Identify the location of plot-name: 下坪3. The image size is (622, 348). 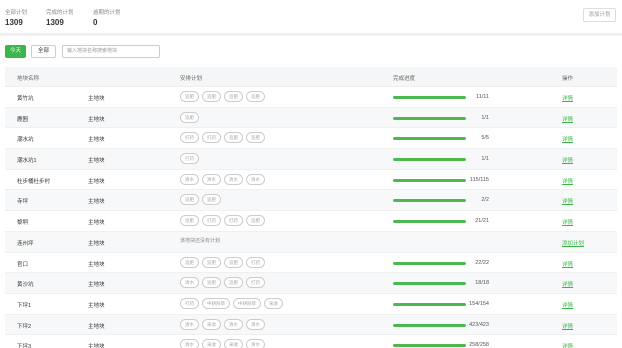
(24, 346).